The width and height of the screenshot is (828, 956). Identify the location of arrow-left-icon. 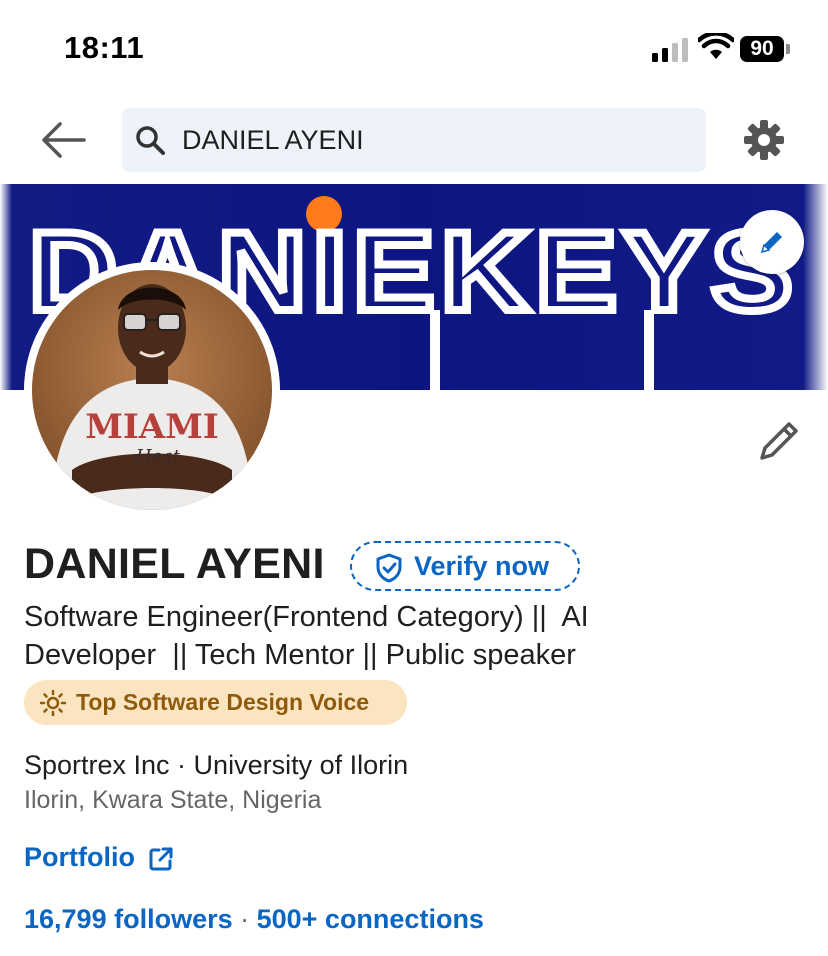
(63, 140).